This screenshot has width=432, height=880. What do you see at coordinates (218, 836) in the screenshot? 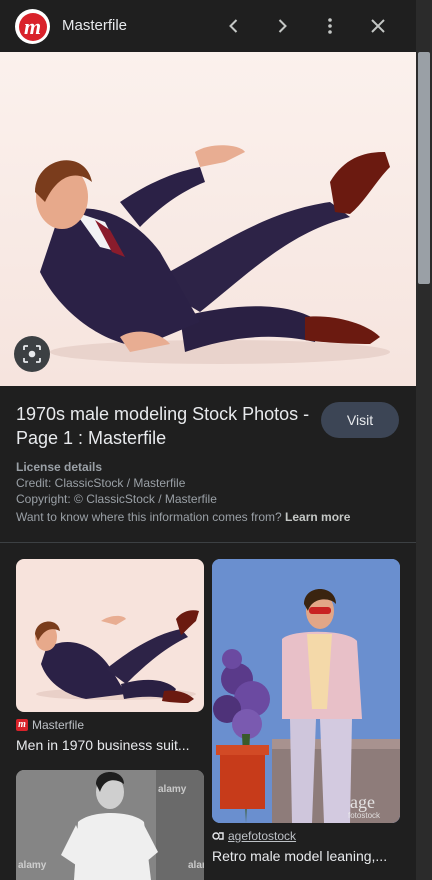
I see `agefotostock-favicon-icon` at bounding box center [218, 836].